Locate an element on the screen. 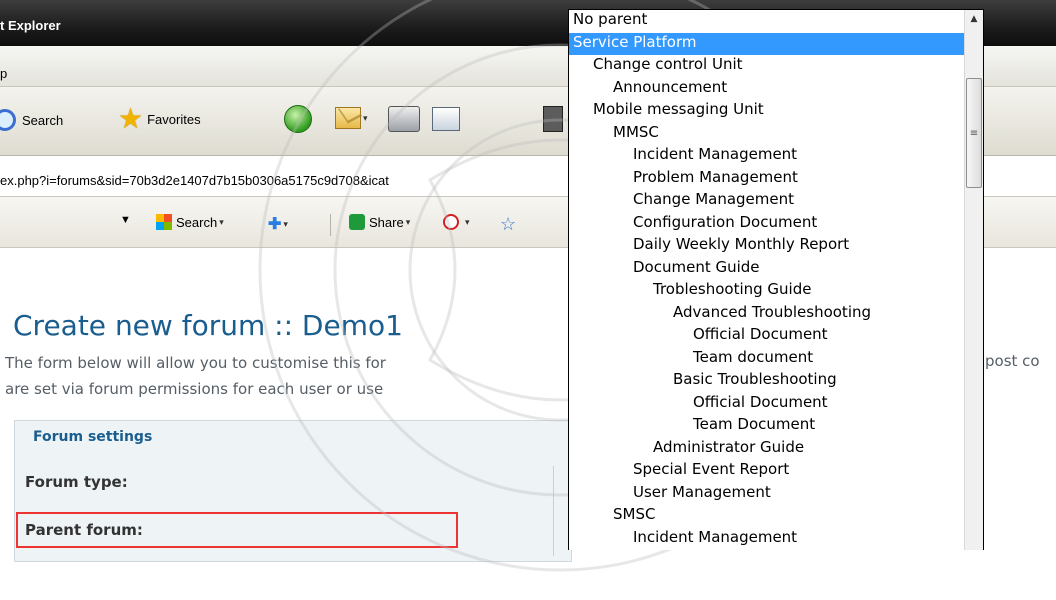 Image resolution: width=1056 pixels, height=600 pixels. page-title: Create new forum :: Demo1 is located at coordinates (208, 325).